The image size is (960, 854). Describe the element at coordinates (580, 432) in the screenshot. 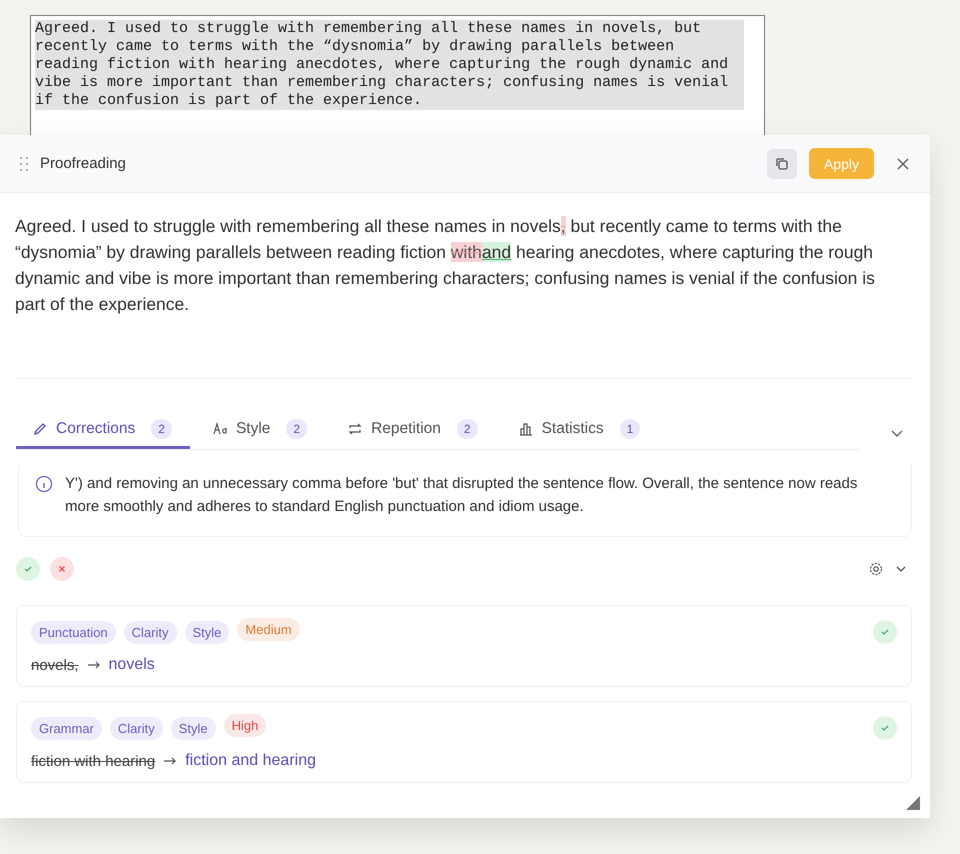

I see `tab: Statistics 1` at that location.